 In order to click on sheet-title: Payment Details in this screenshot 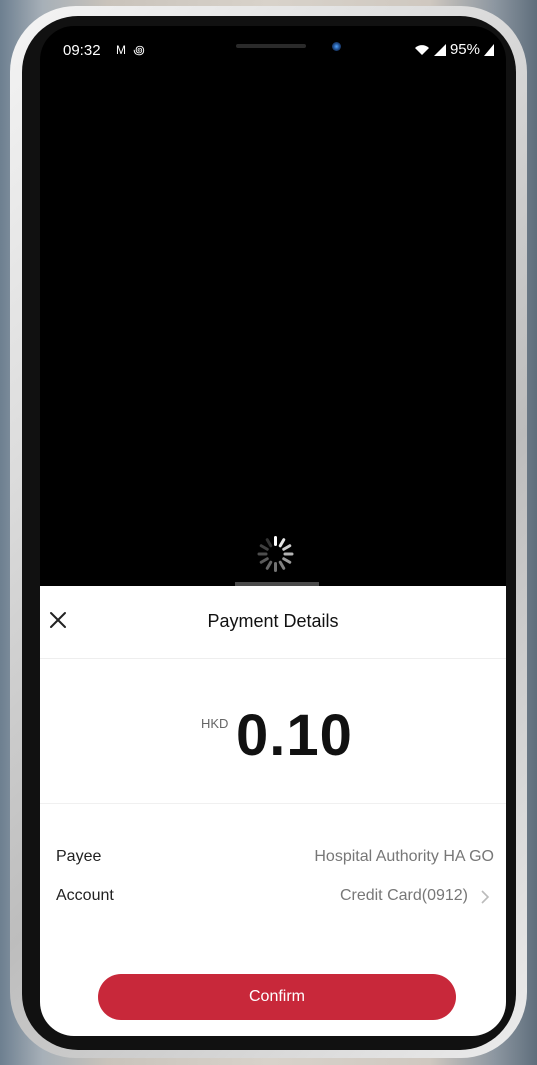, I will do `click(273, 621)`.